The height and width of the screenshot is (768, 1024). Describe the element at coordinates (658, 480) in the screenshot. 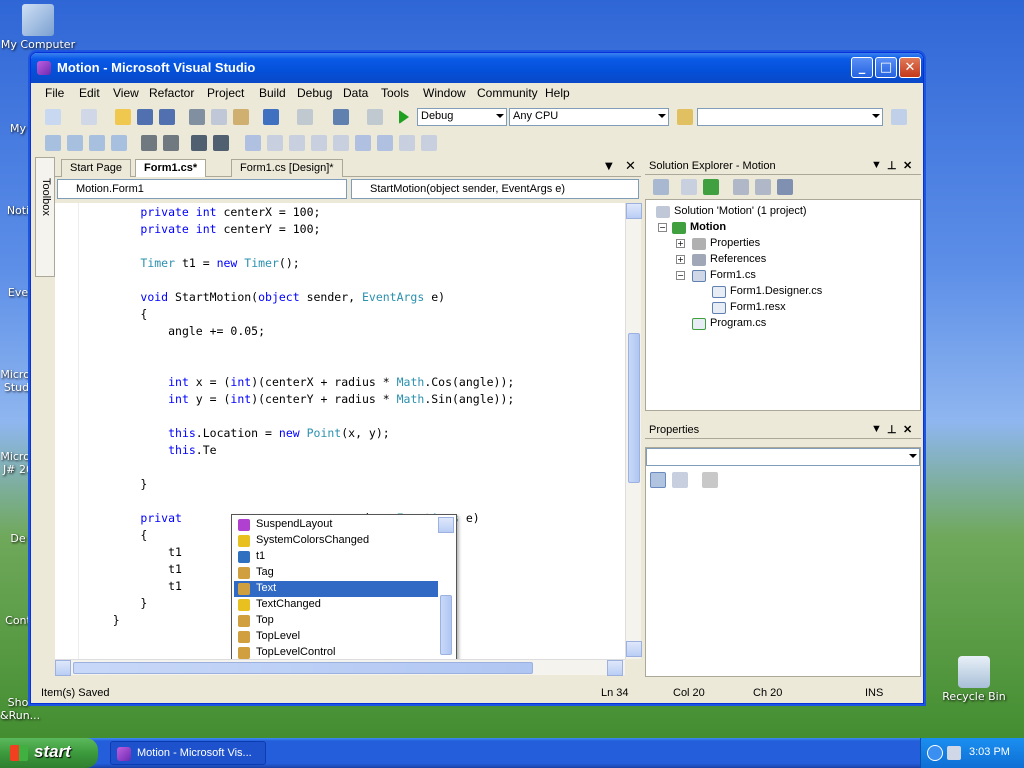

I see `categorized-icon` at that location.